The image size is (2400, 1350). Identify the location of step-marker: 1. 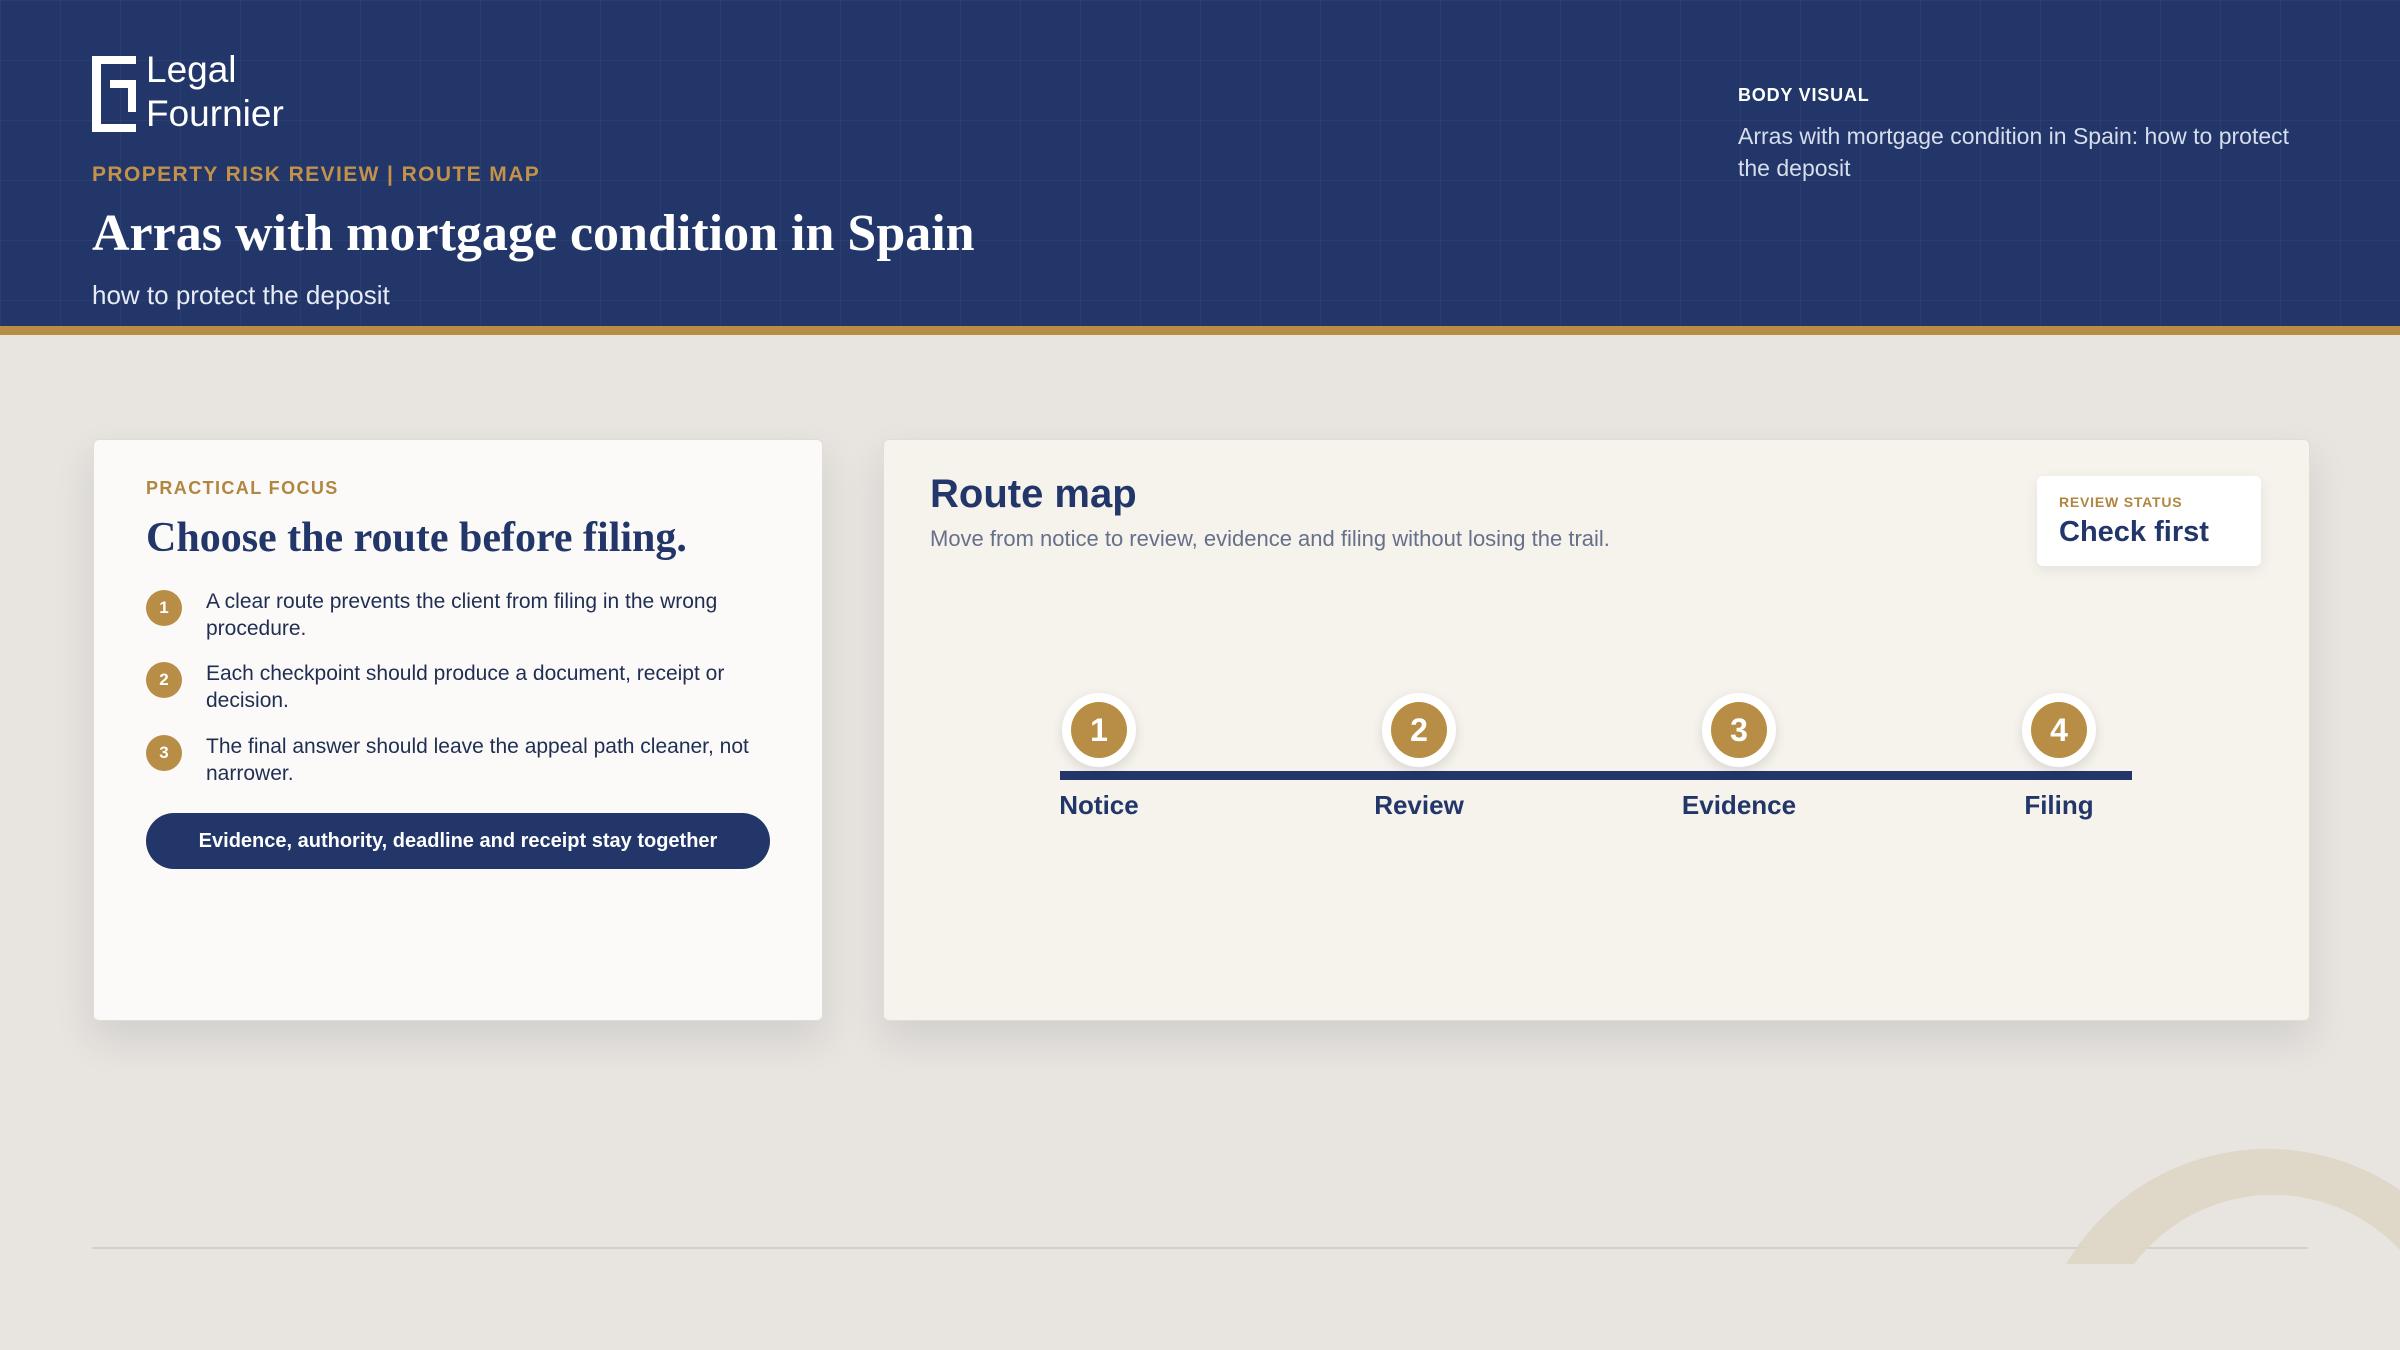
(1099, 730).